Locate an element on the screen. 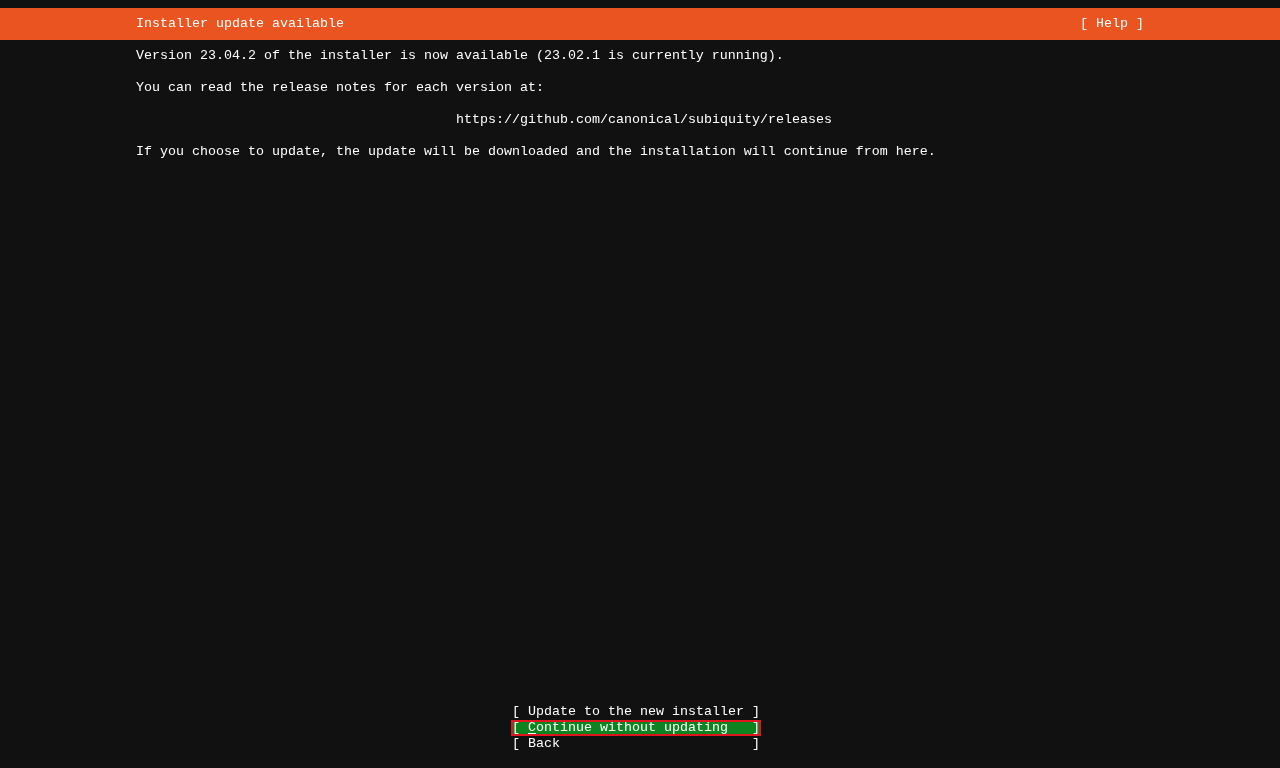 The width and height of the screenshot is (1280, 768). release-notes-link: https://github.com/canonical/subiquity/releases is located at coordinates (644, 120).